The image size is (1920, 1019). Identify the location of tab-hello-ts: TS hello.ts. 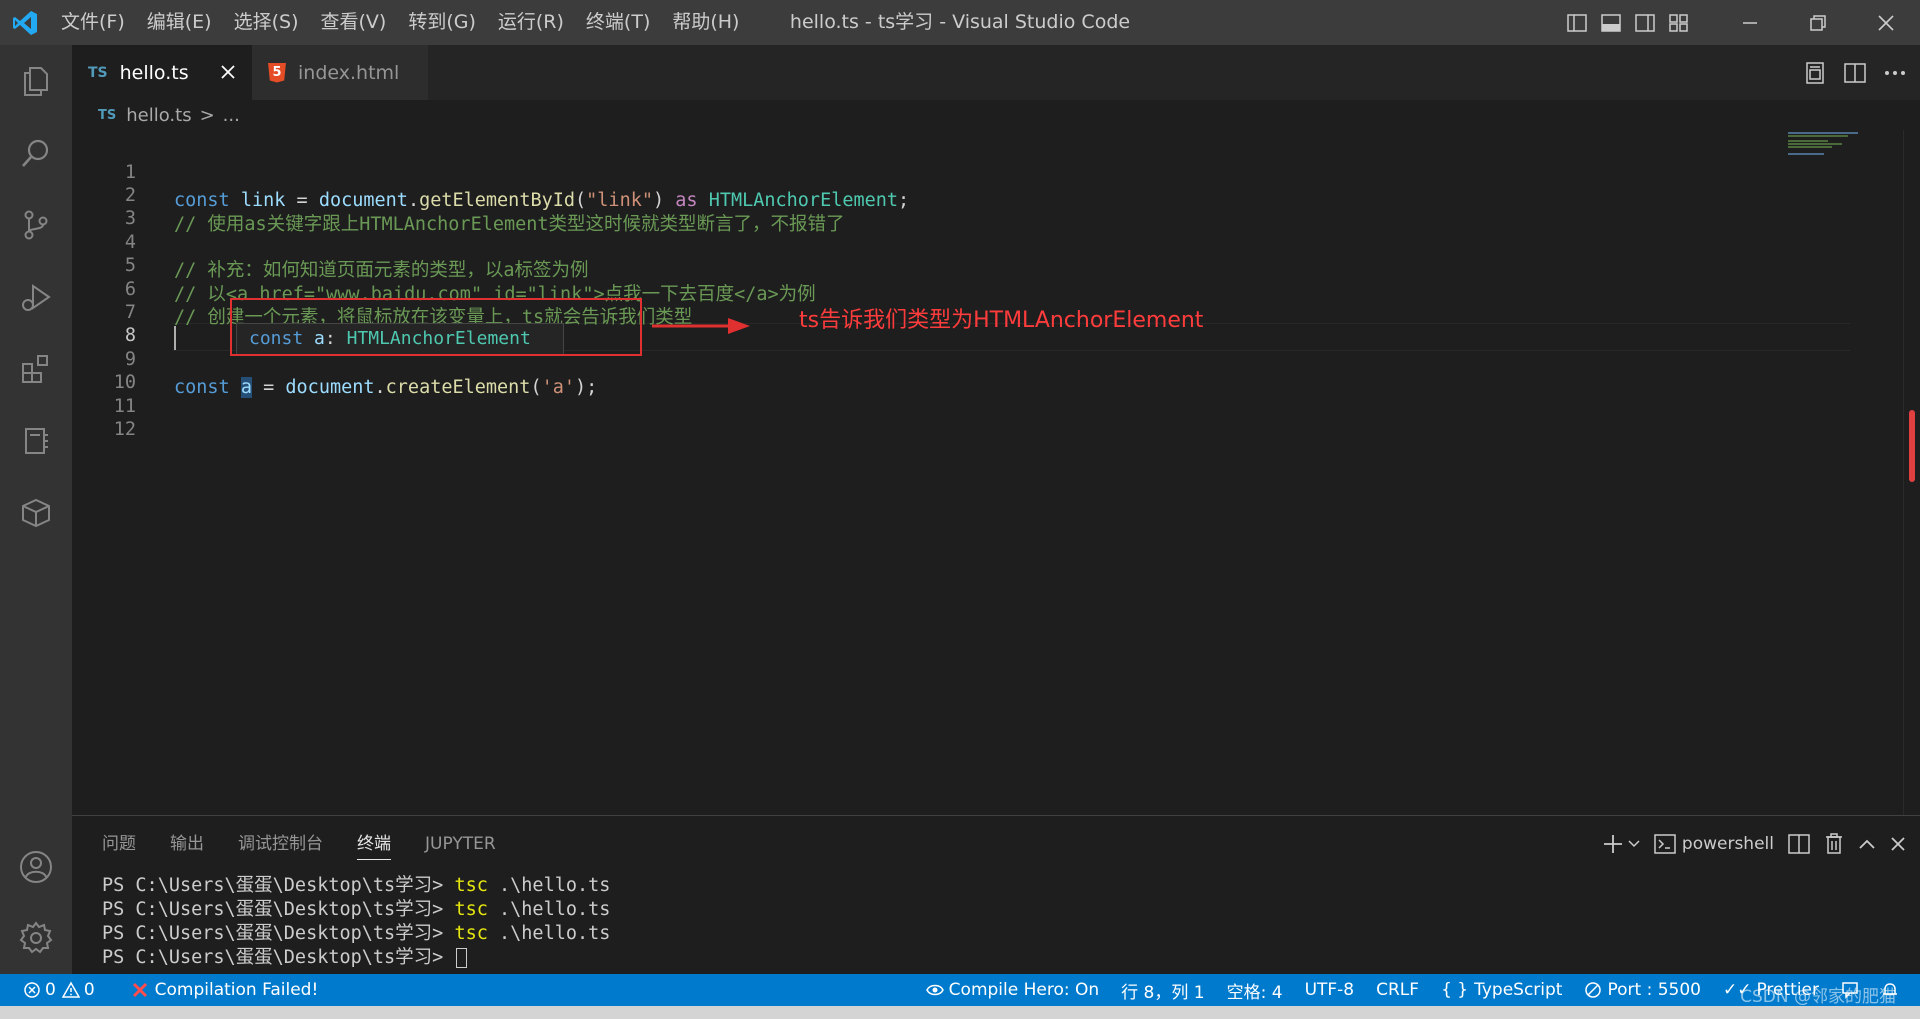
(162, 72).